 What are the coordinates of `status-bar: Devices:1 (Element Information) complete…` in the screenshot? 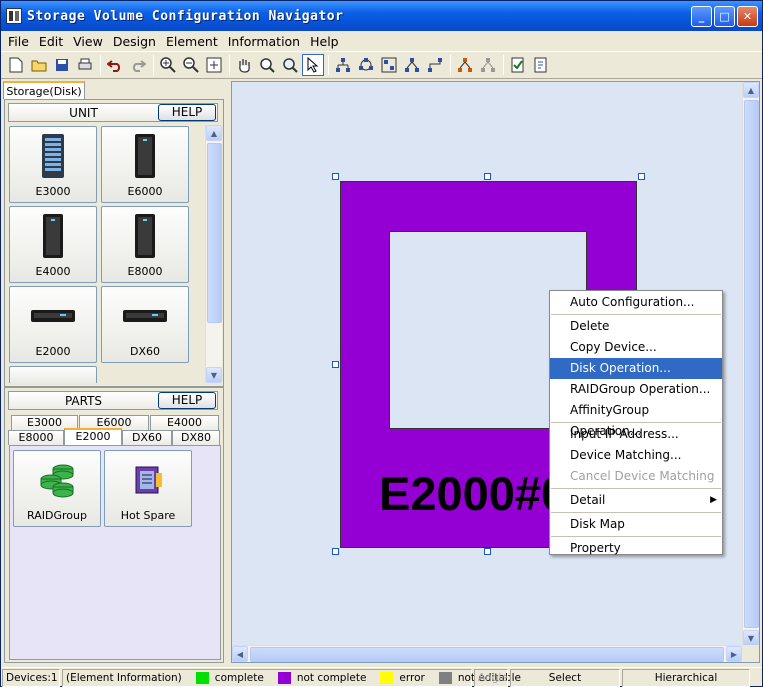 It's located at (381, 677).